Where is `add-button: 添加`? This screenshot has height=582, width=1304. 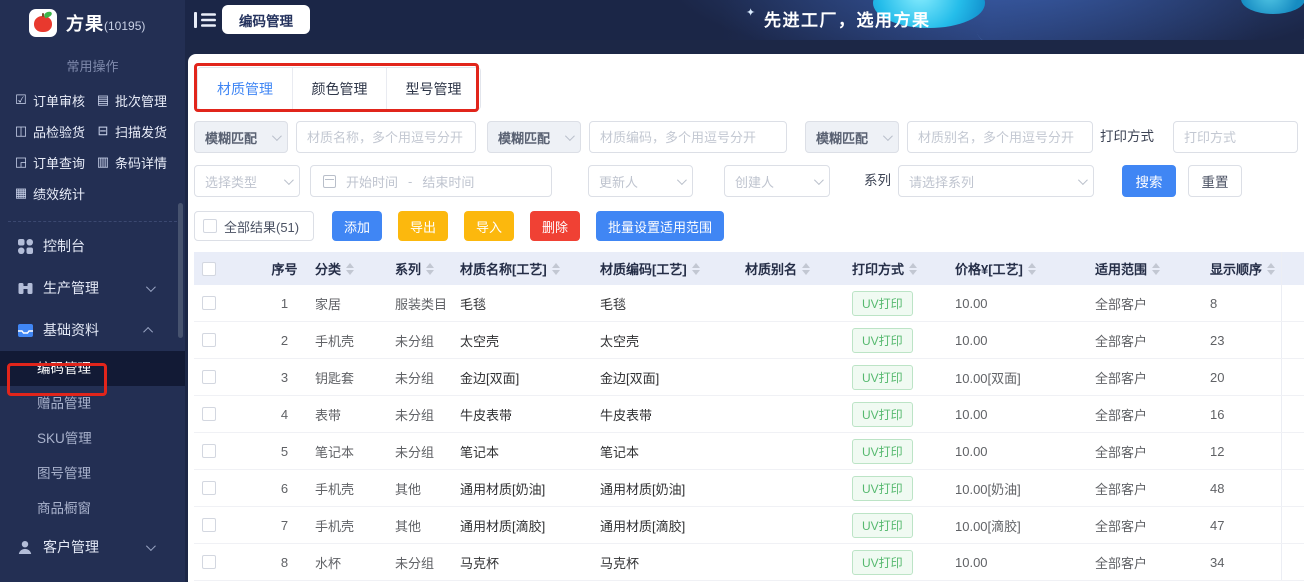
add-button: 添加 is located at coordinates (357, 226).